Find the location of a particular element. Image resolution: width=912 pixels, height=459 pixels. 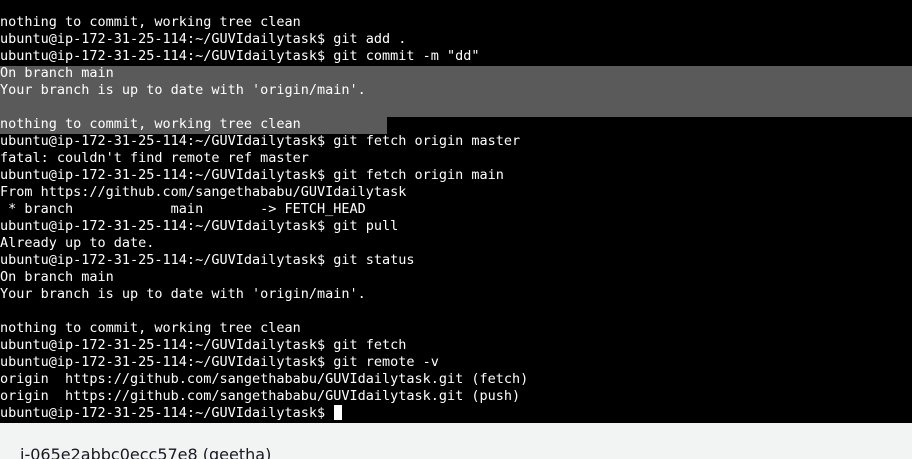

terminal-line: fatal: couldn't find remote ref master is located at coordinates (154, 158).